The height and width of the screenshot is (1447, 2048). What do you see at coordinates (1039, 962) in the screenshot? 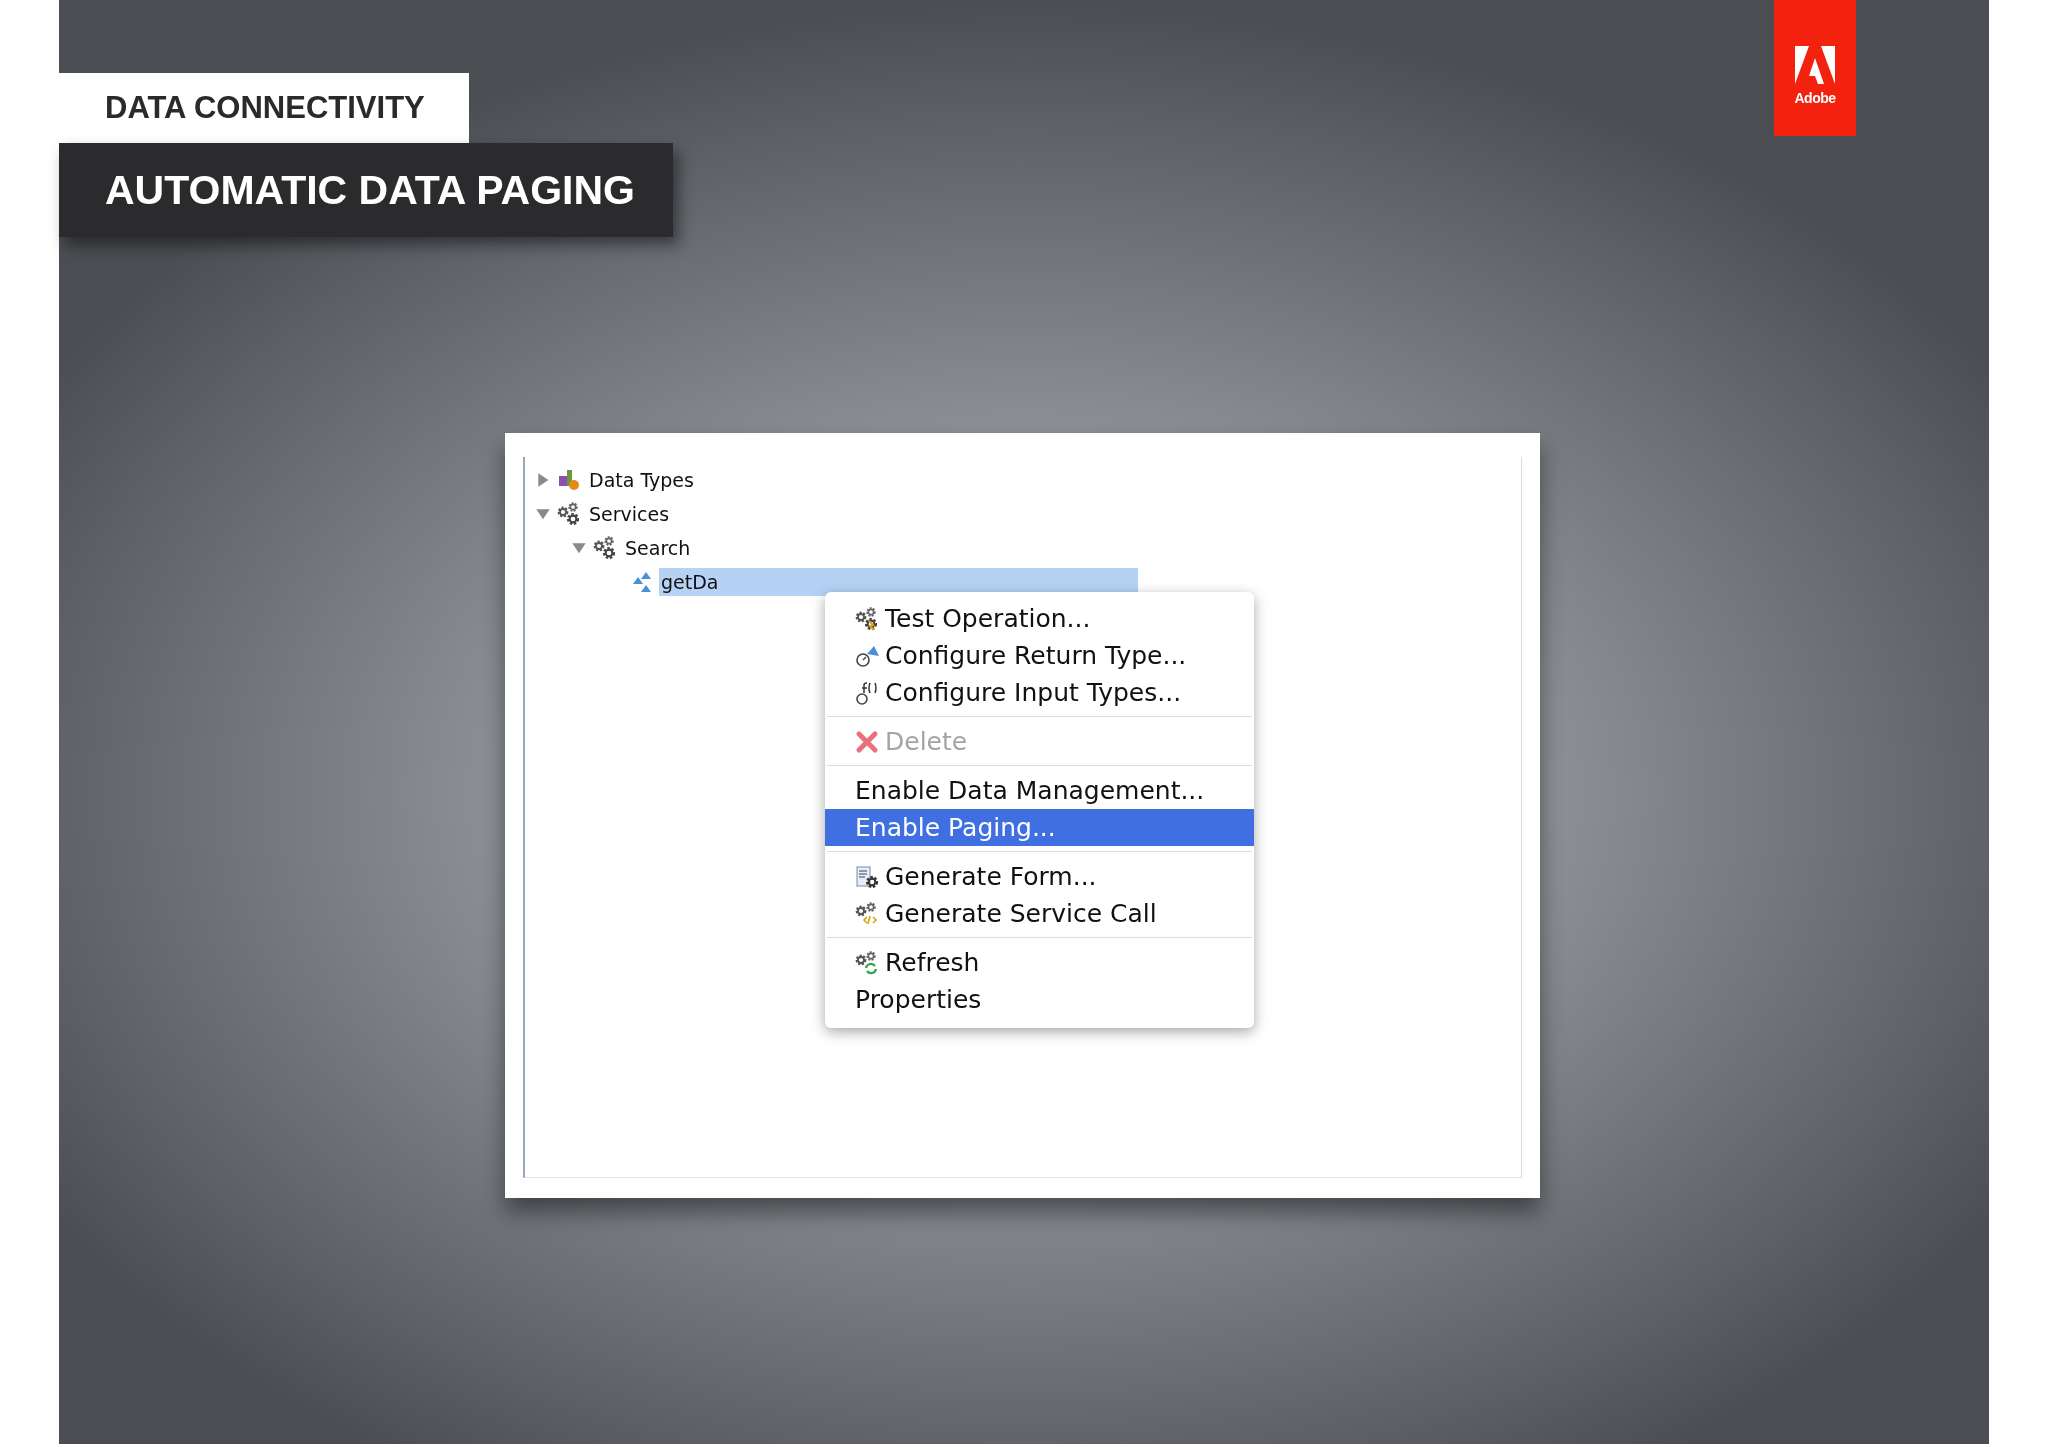
I see `menu-item: Refresh` at bounding box center [1039, 962].